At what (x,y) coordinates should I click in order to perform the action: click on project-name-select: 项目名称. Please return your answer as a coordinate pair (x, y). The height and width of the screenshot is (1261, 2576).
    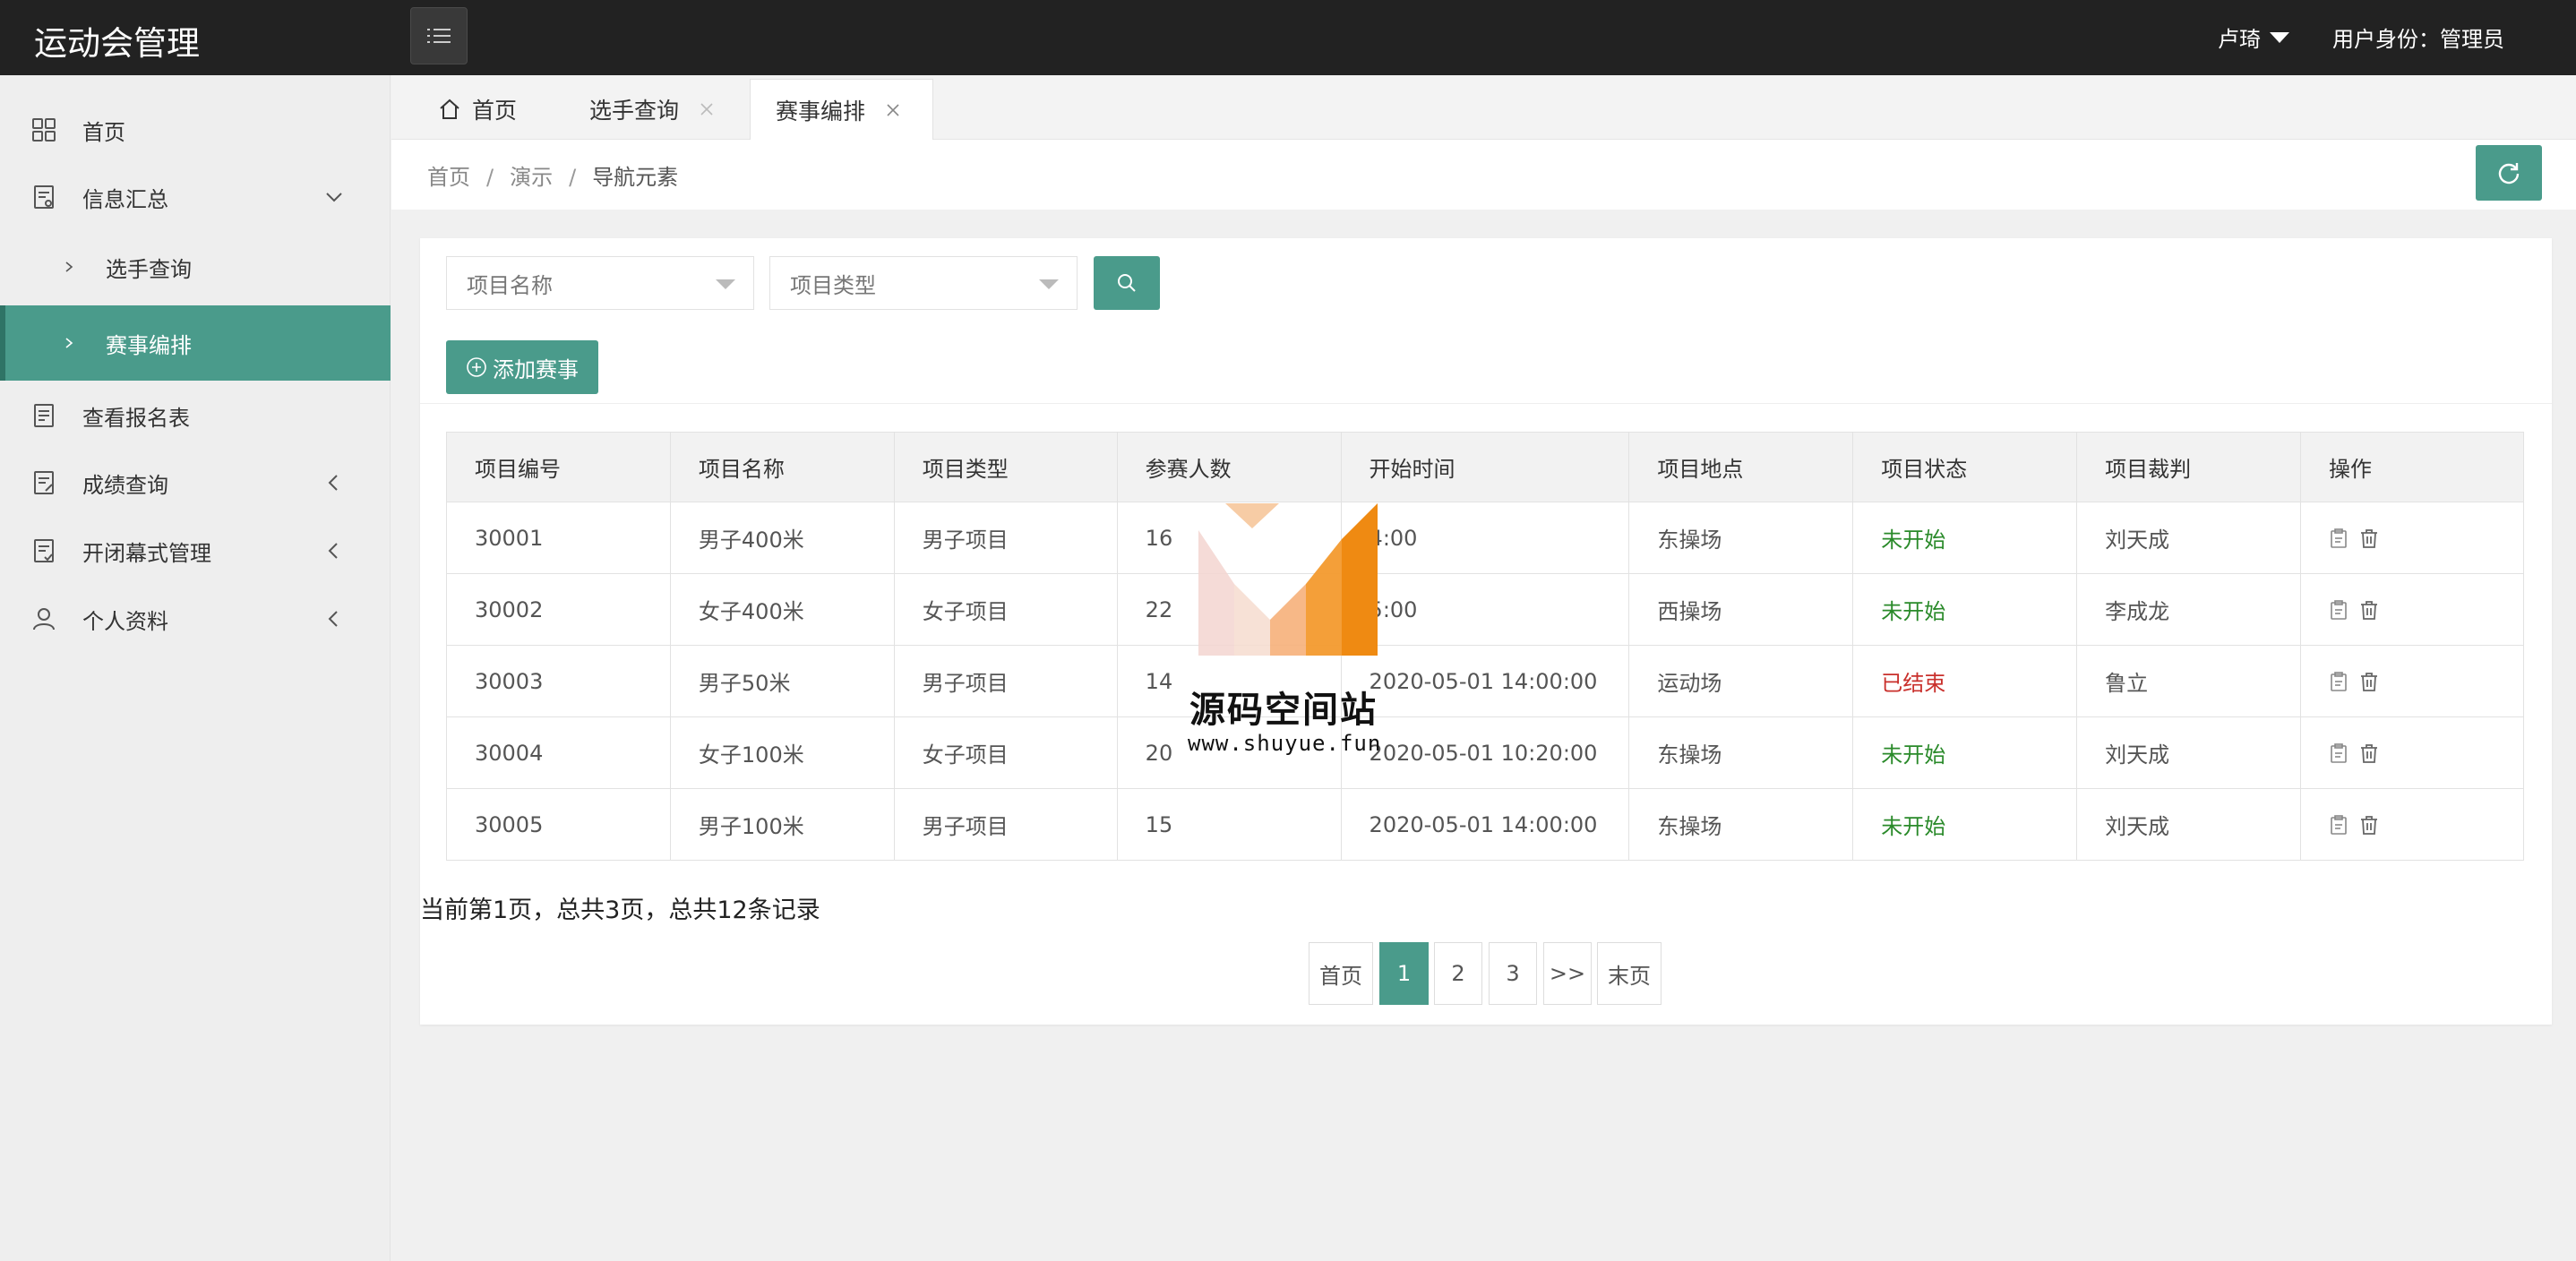
    Looking at the image, I should click on (600, 283).